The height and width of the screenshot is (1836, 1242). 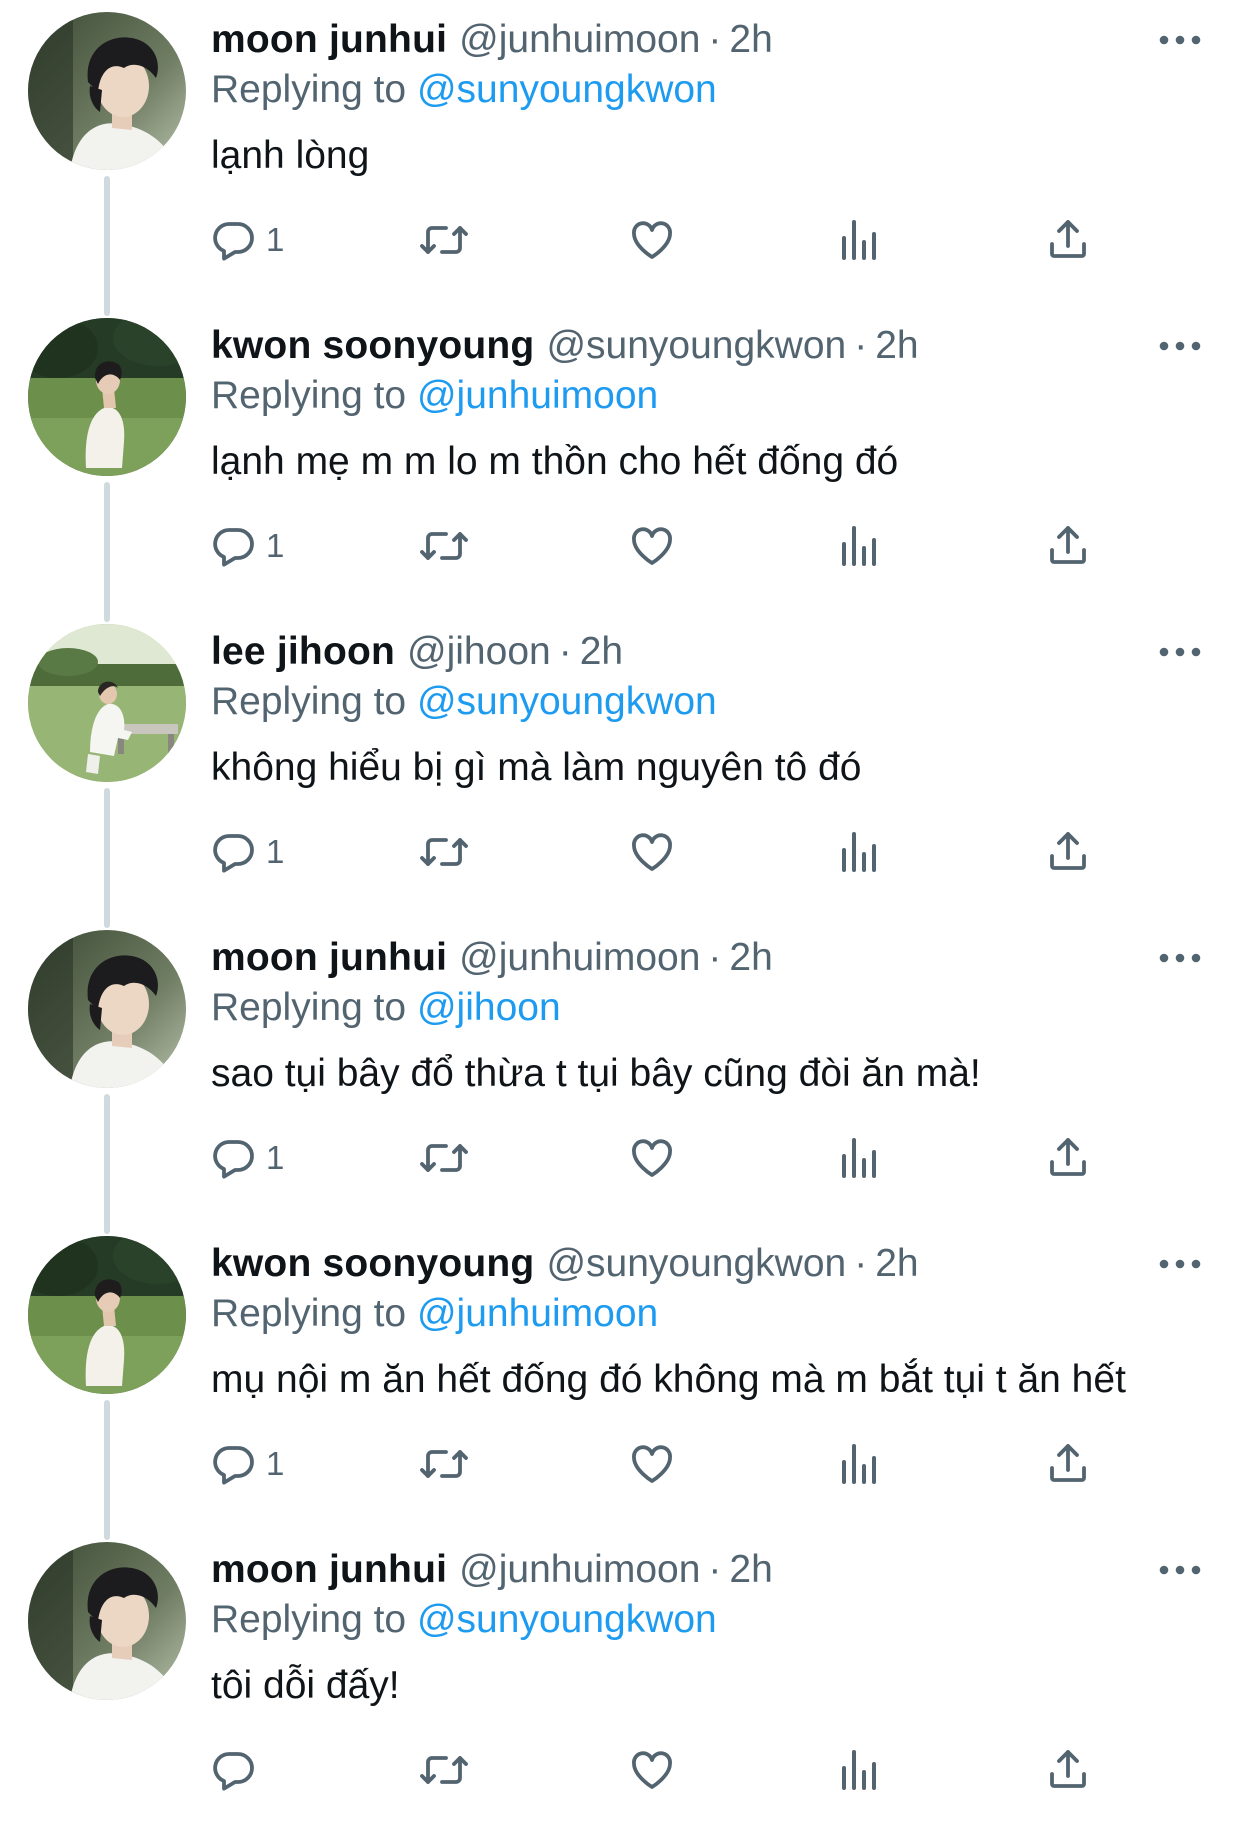 I want to click on replying-to-handle-link: @jihoon, so click(x=489, y=1007).